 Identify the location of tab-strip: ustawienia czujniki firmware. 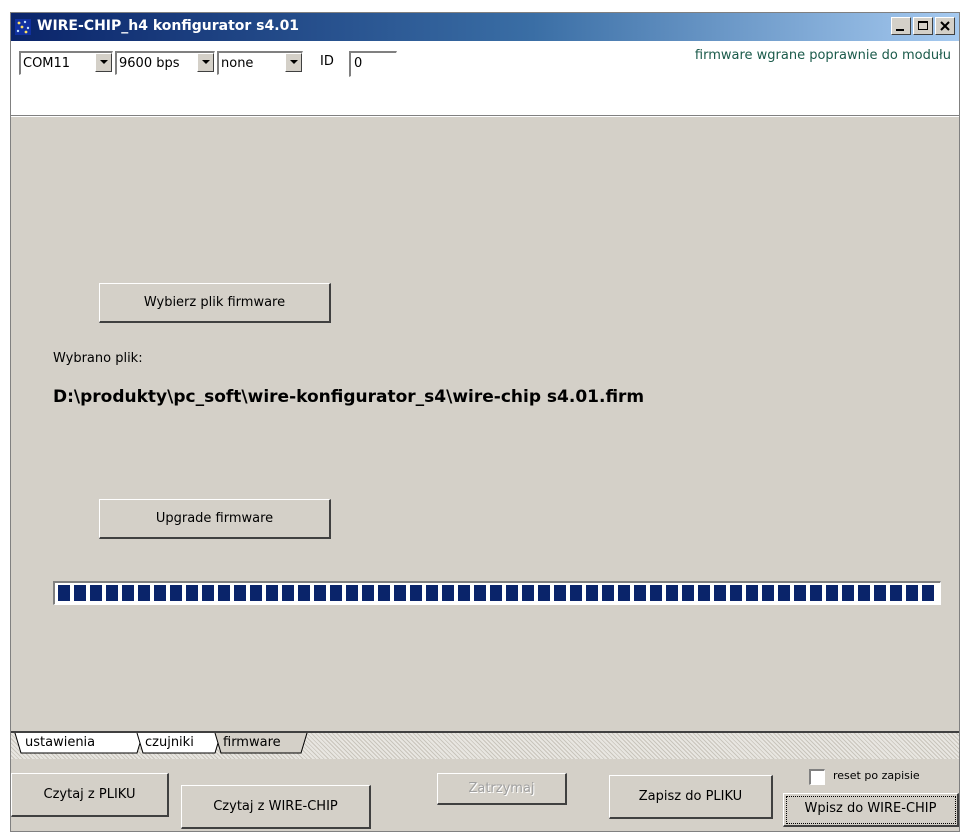
(485, 745).